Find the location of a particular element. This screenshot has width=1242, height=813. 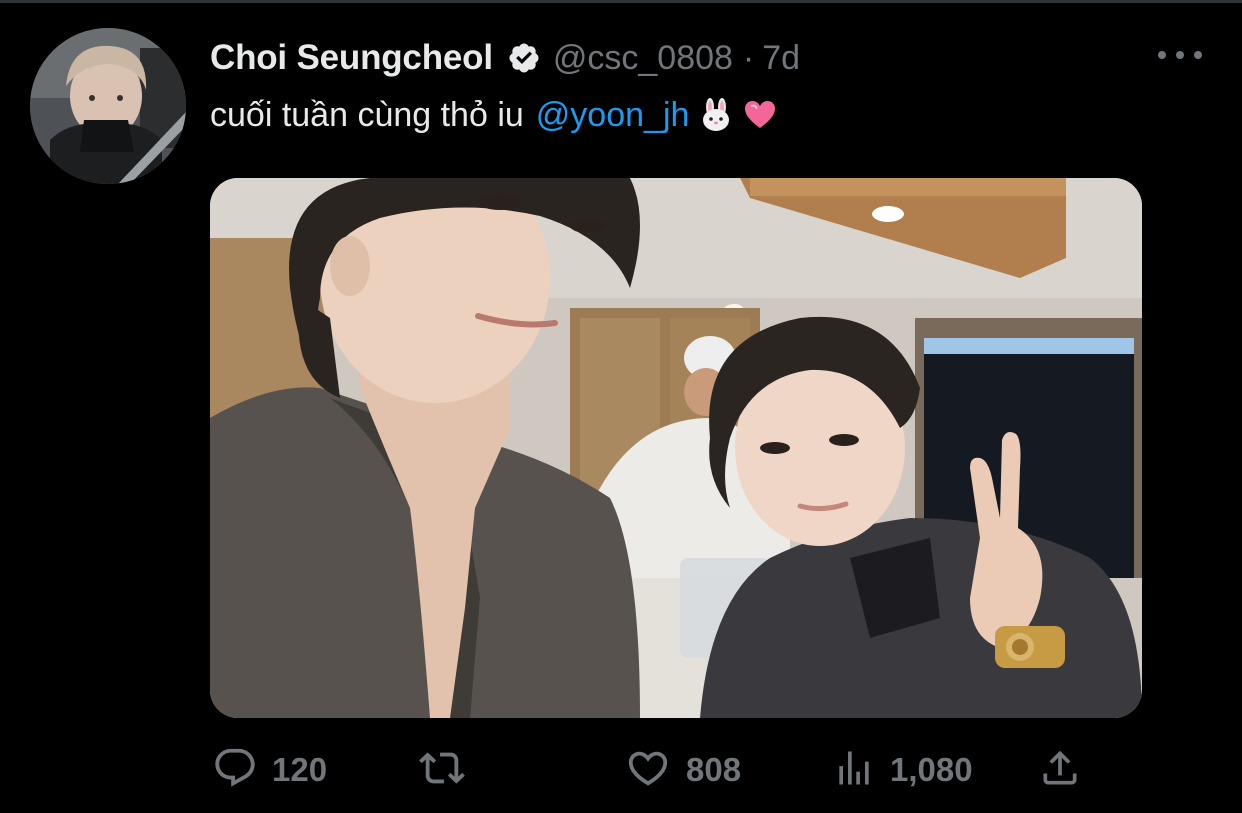

reply-count: 120 is located at coordinates (300, 769).